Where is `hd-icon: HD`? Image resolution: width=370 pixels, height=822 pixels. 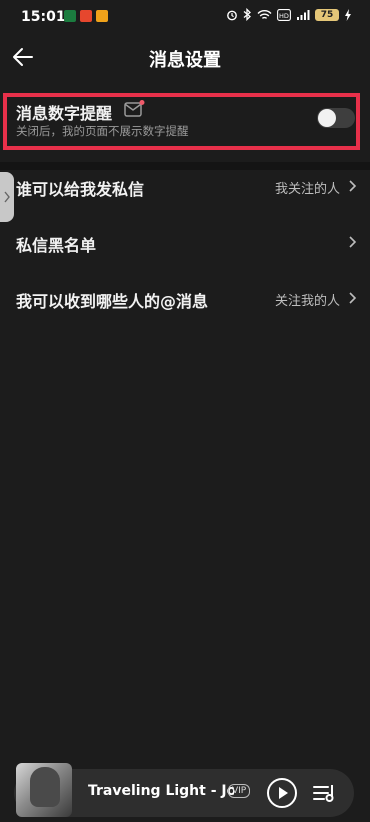
hd-icon: HD is located at coordinates (284, 14).